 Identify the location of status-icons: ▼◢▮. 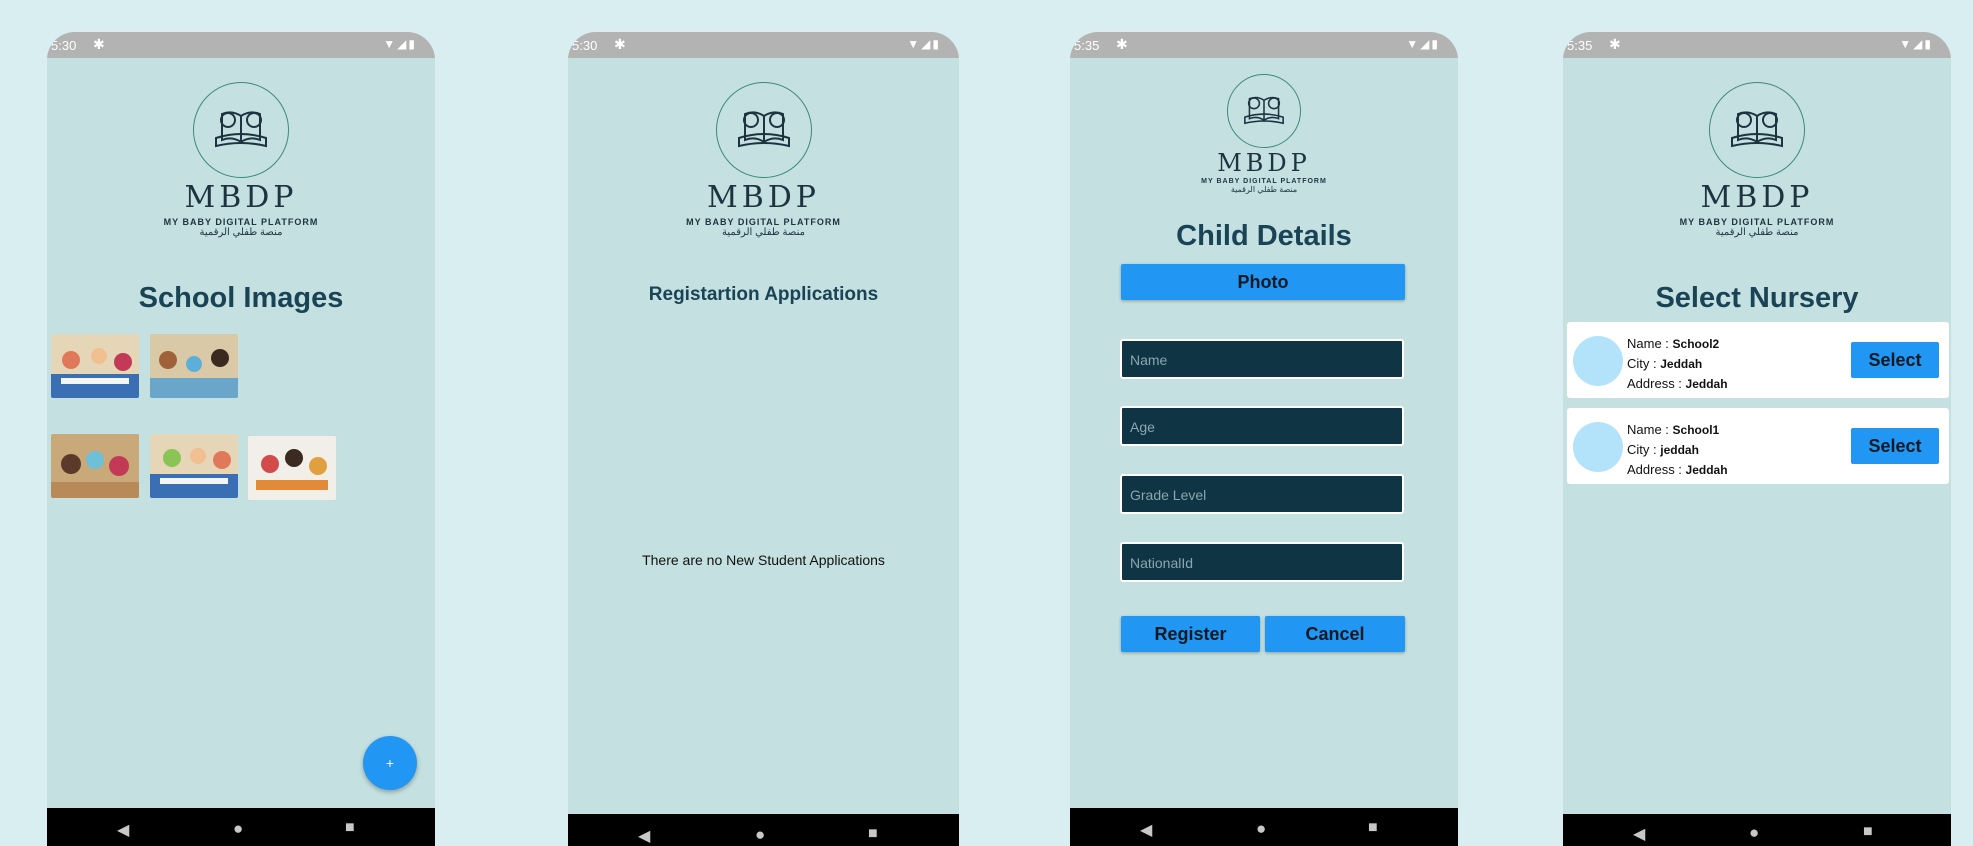
(924, 44).